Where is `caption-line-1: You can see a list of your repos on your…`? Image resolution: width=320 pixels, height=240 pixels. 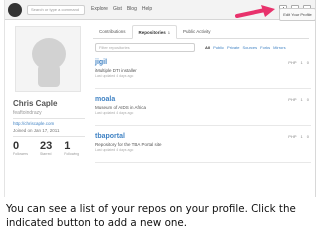 caption-line-1: You can see a list of your repos on your… is located at coordinates (151, 209).